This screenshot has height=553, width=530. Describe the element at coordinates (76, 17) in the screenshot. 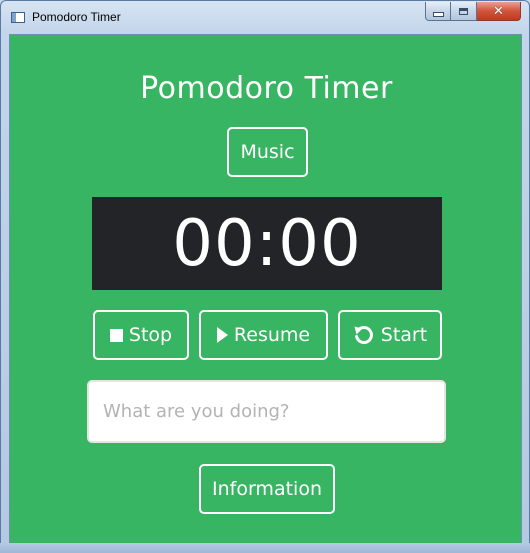

I see `window-title: Pomodoro Timer` at that location.